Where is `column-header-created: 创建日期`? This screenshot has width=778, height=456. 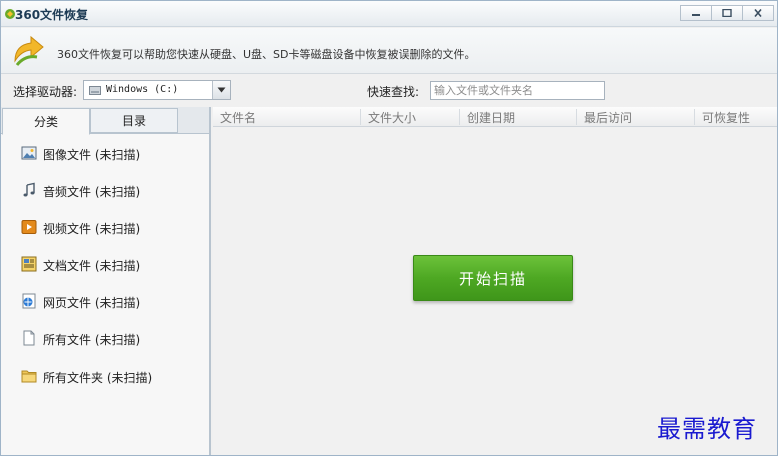 column-header-created: 创建日期 is located at coordinates (491, 117).